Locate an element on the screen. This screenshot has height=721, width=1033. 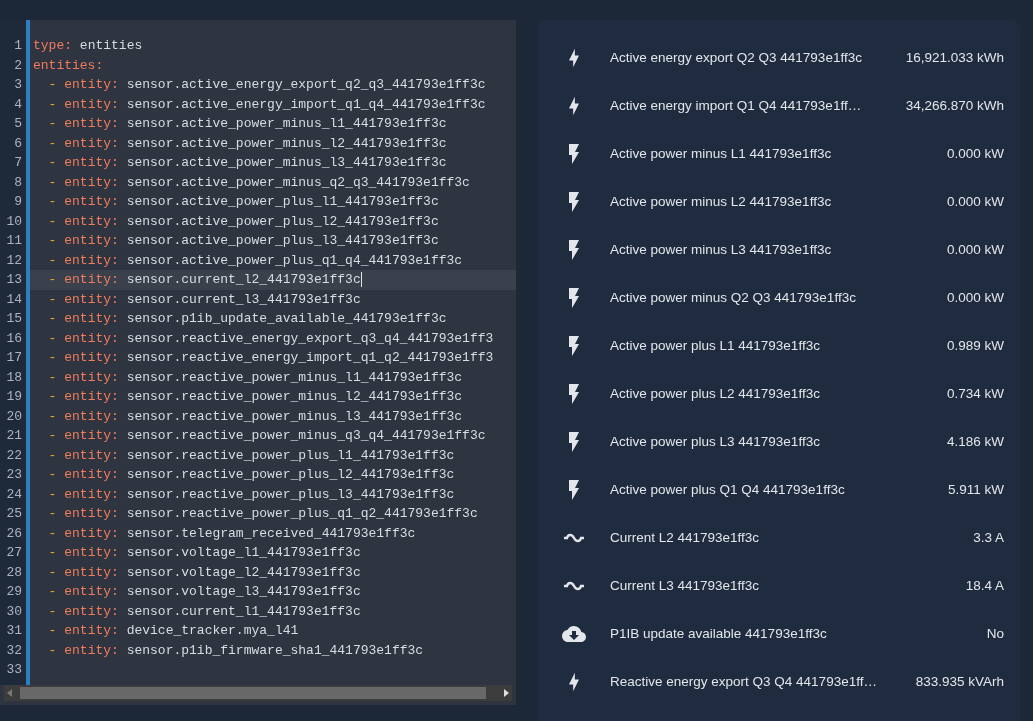
entity-state: 16,921.033 kWh is located at coordinates (954, 57).